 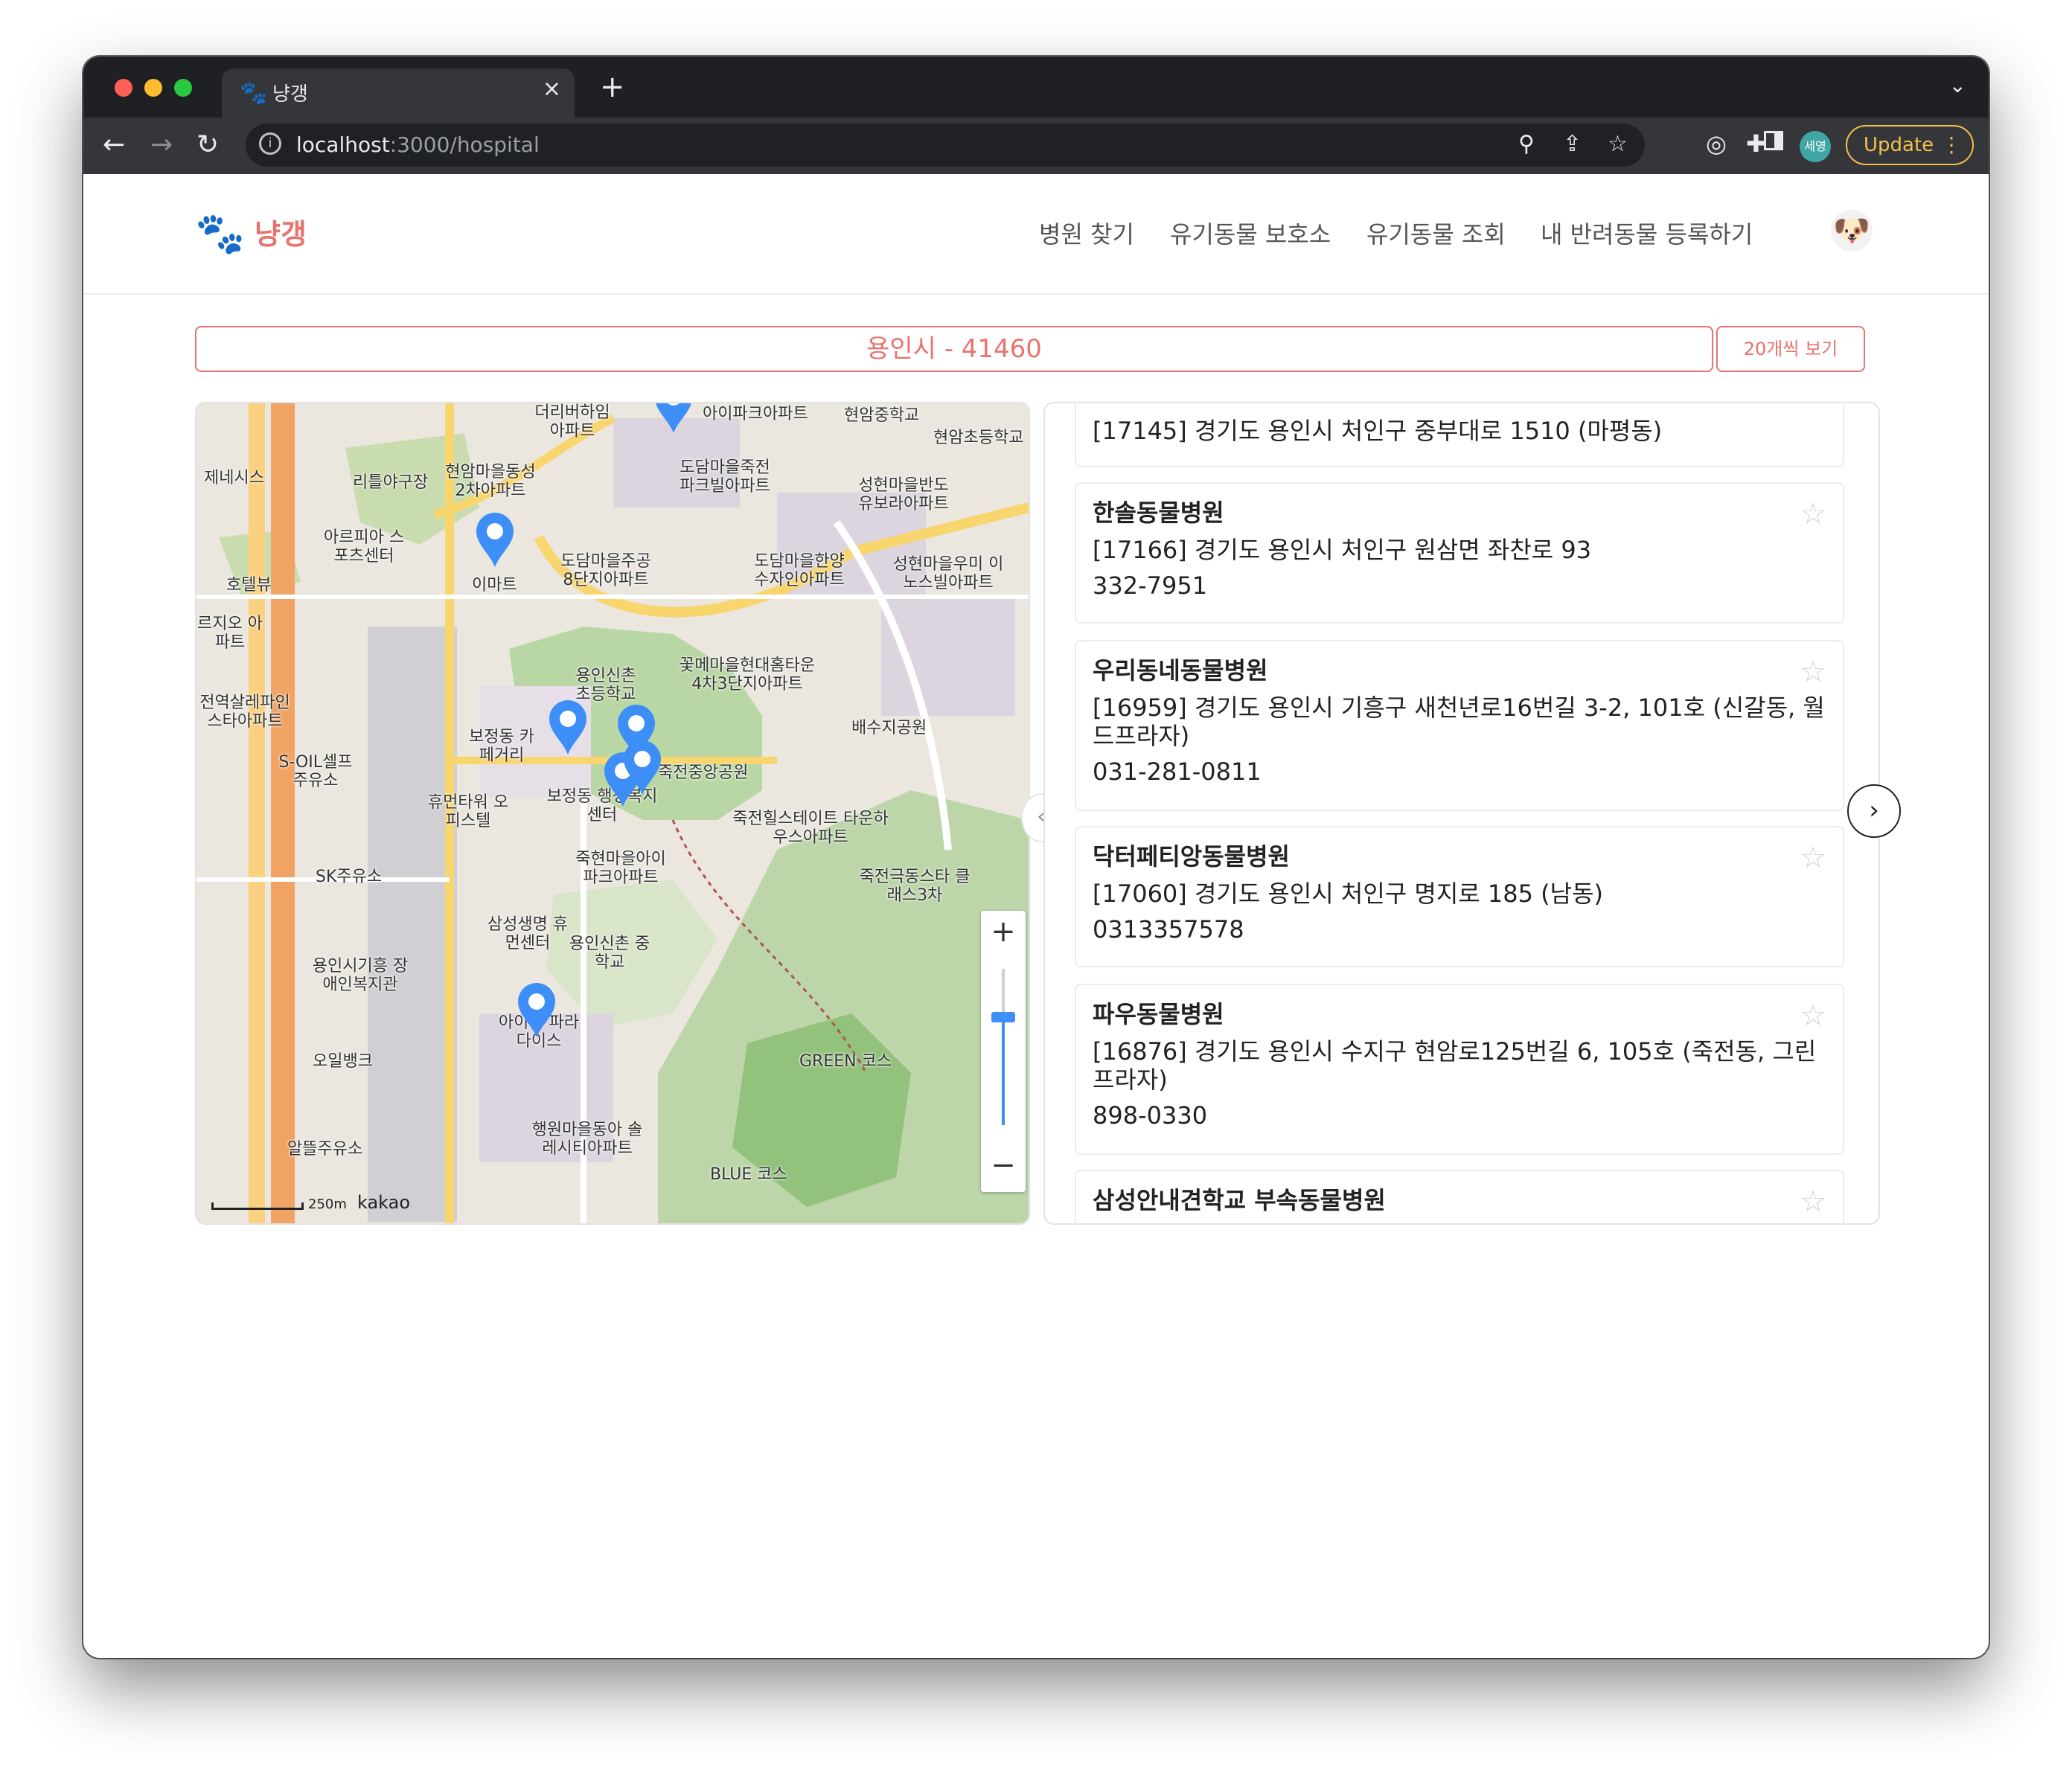 What do you see at coordinates (1618, 144) in the screenshot?
I see `bookmark-star-icon: ☆` at bounding box center [1618, 144].